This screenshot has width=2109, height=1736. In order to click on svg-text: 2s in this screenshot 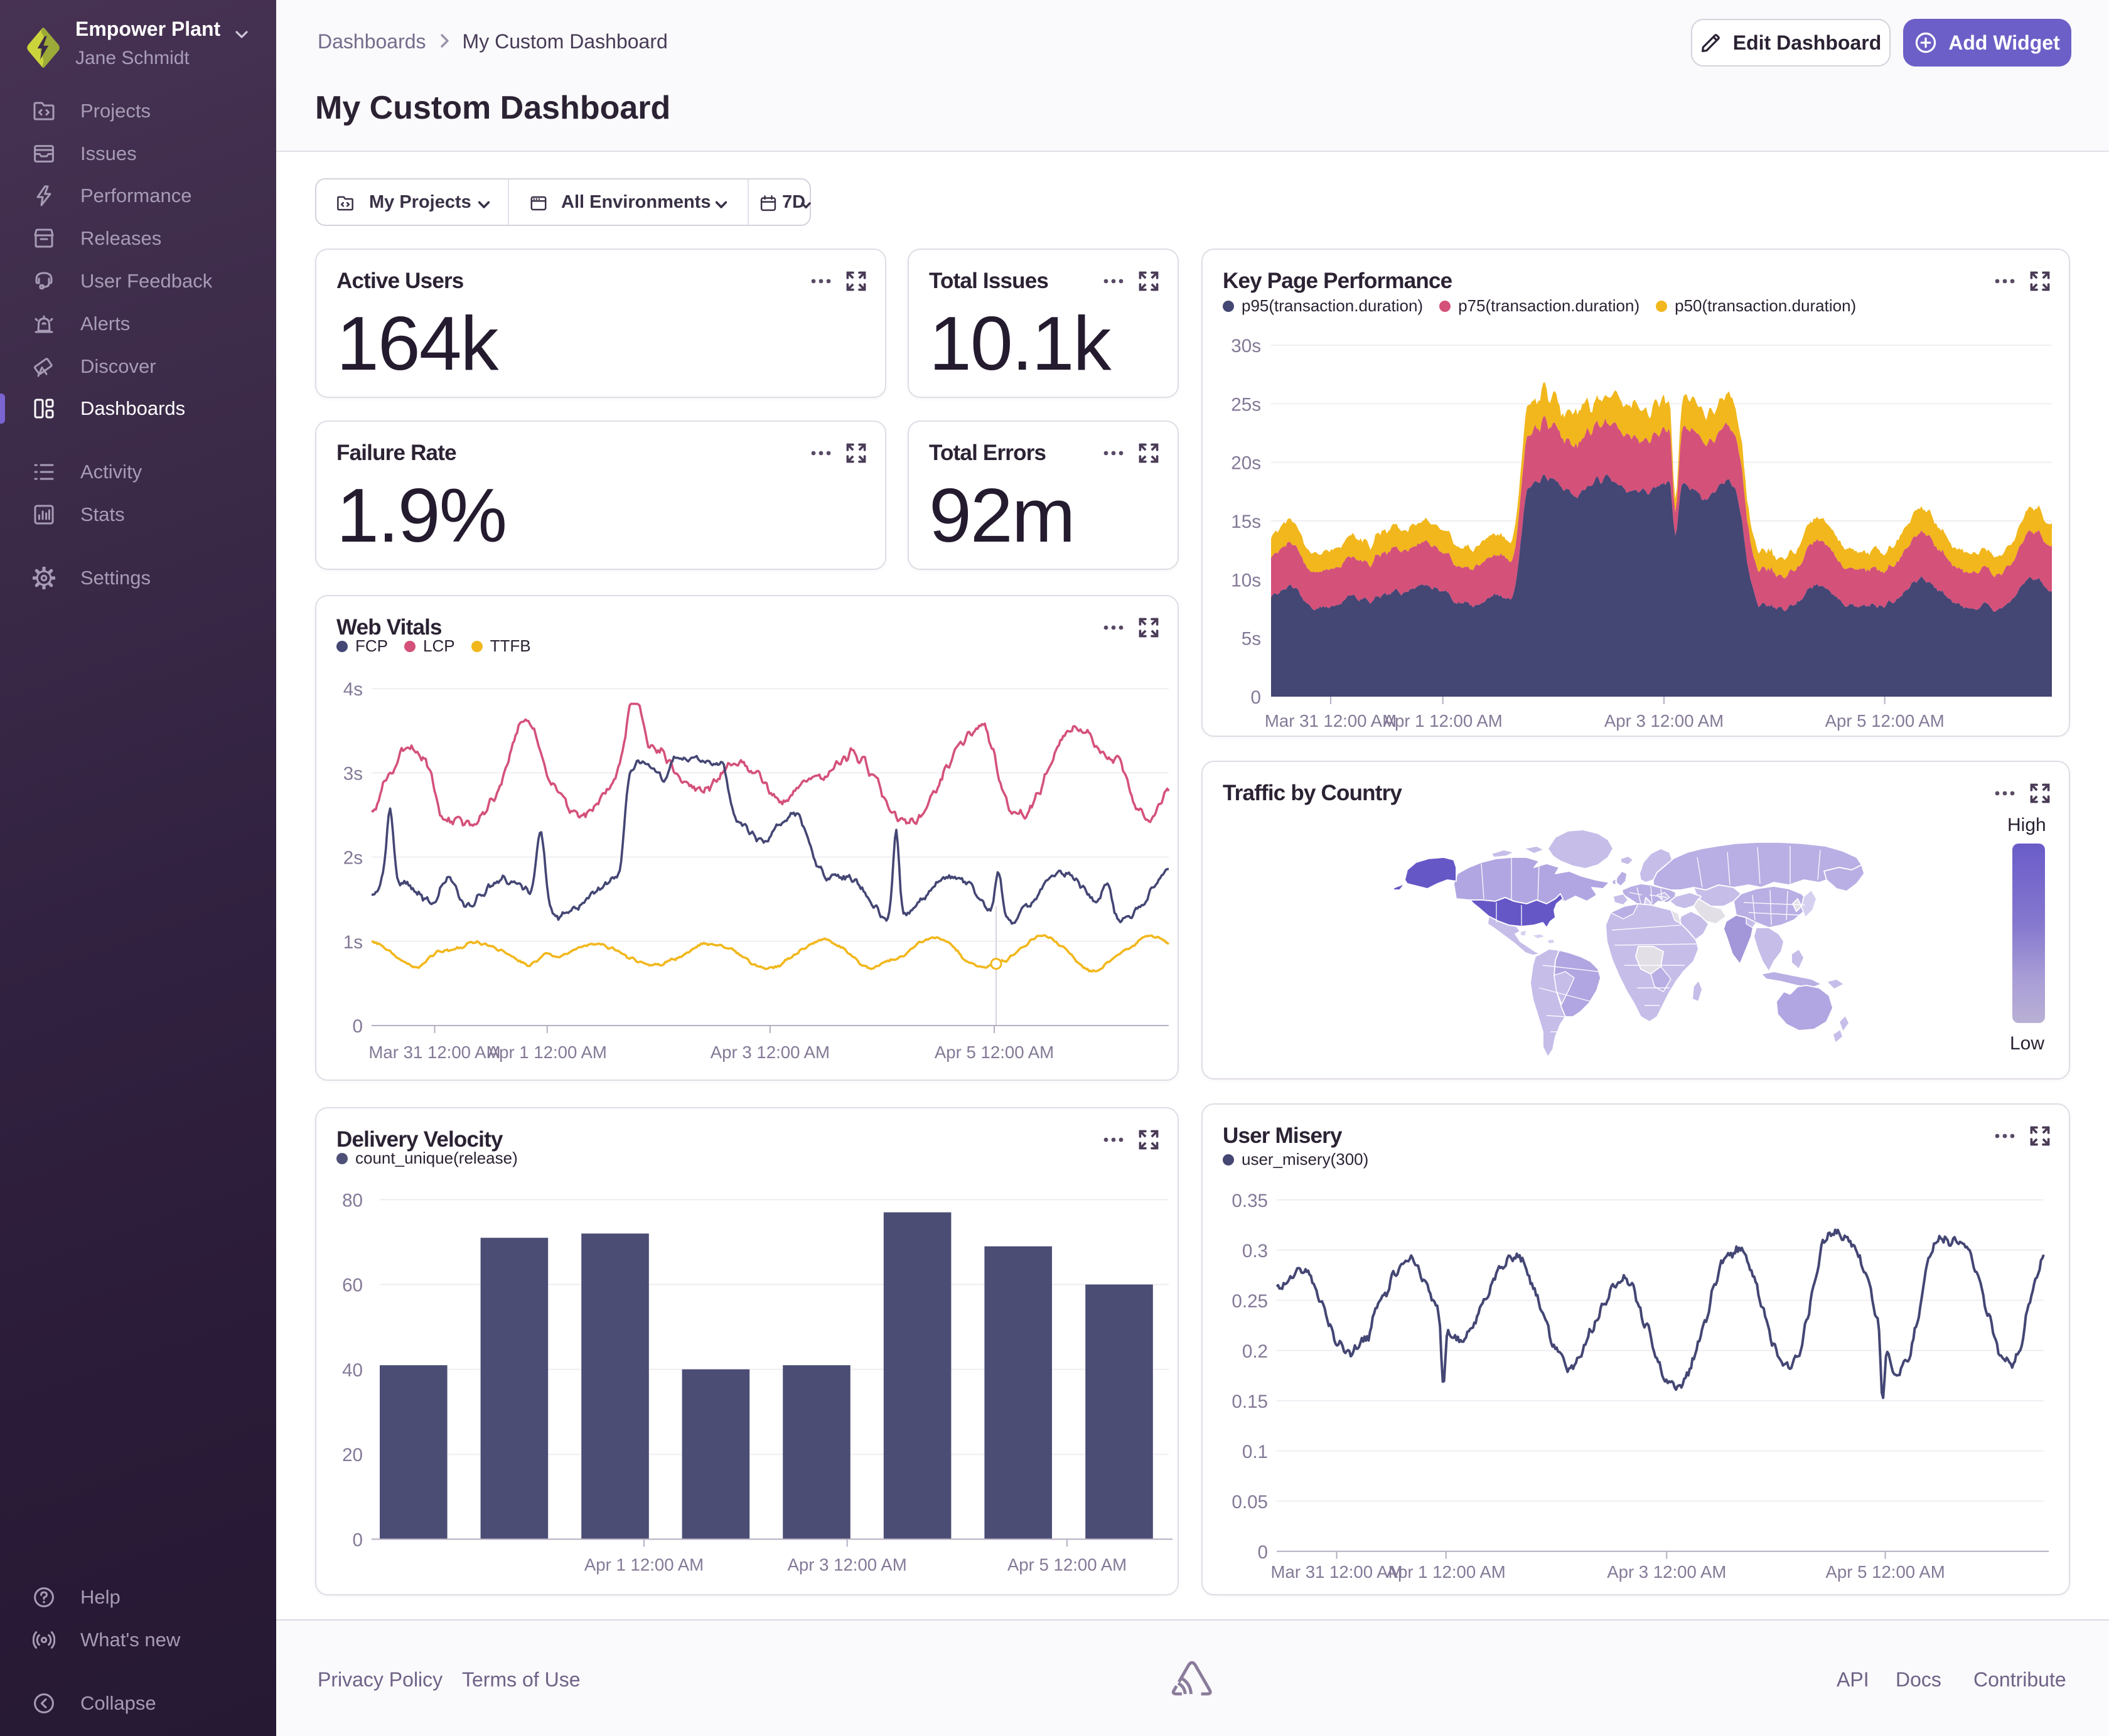, I will do `click(353, 858)`.